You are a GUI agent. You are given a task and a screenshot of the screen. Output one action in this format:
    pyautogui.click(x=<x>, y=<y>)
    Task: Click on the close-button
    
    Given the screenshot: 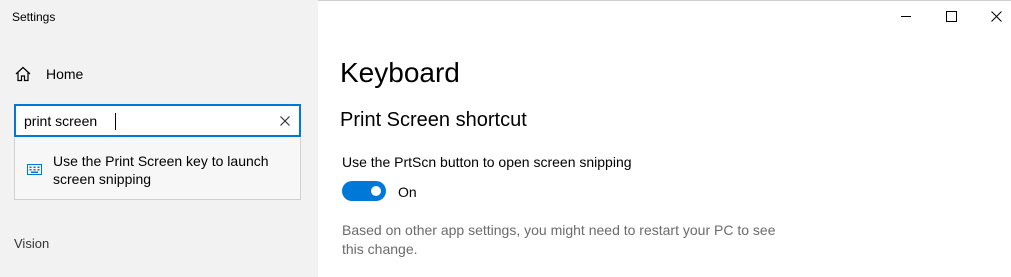 What is the action you would take?
    pyautogui.click(x=992, y=16)
    